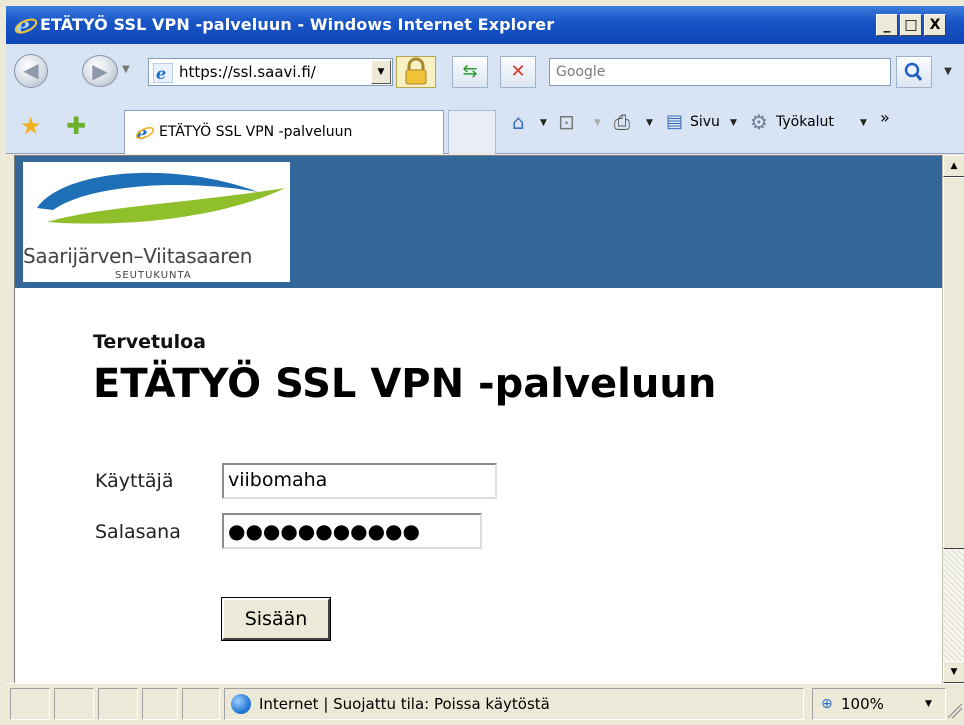 The image size is (964, 725). I want to click on tools-menu: Työkalut, so click(805, 122).